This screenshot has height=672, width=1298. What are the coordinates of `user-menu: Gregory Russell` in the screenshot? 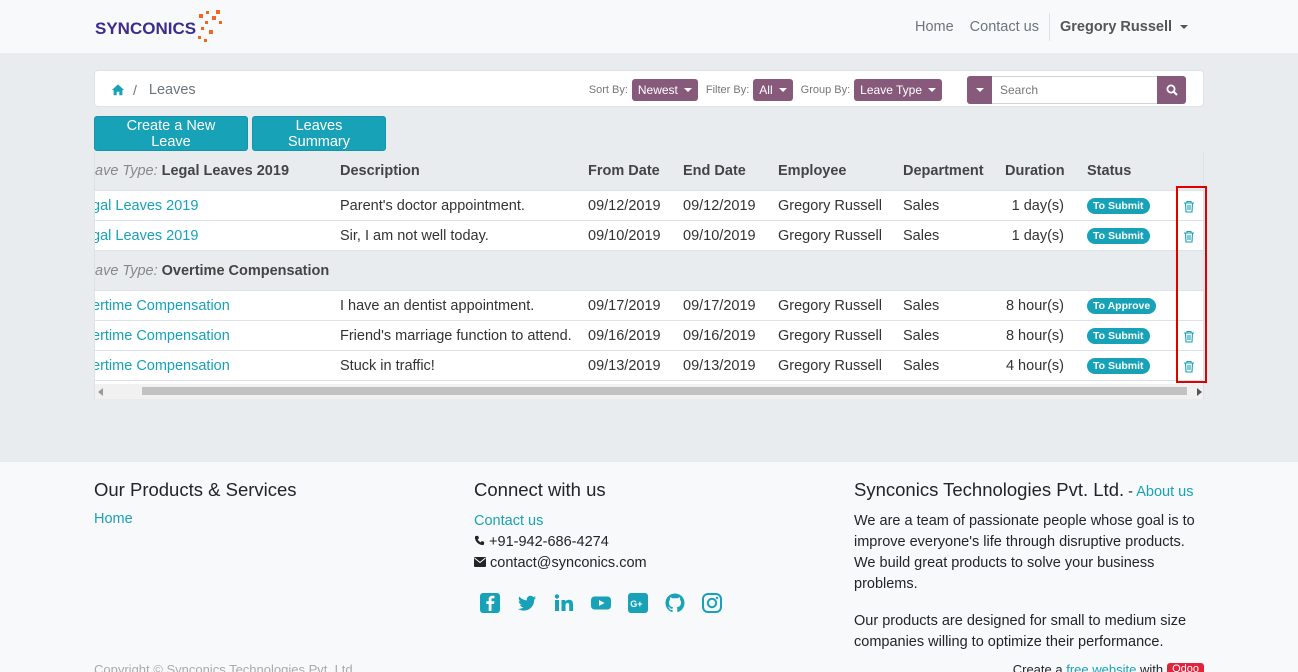 It's located at (1124, 27).